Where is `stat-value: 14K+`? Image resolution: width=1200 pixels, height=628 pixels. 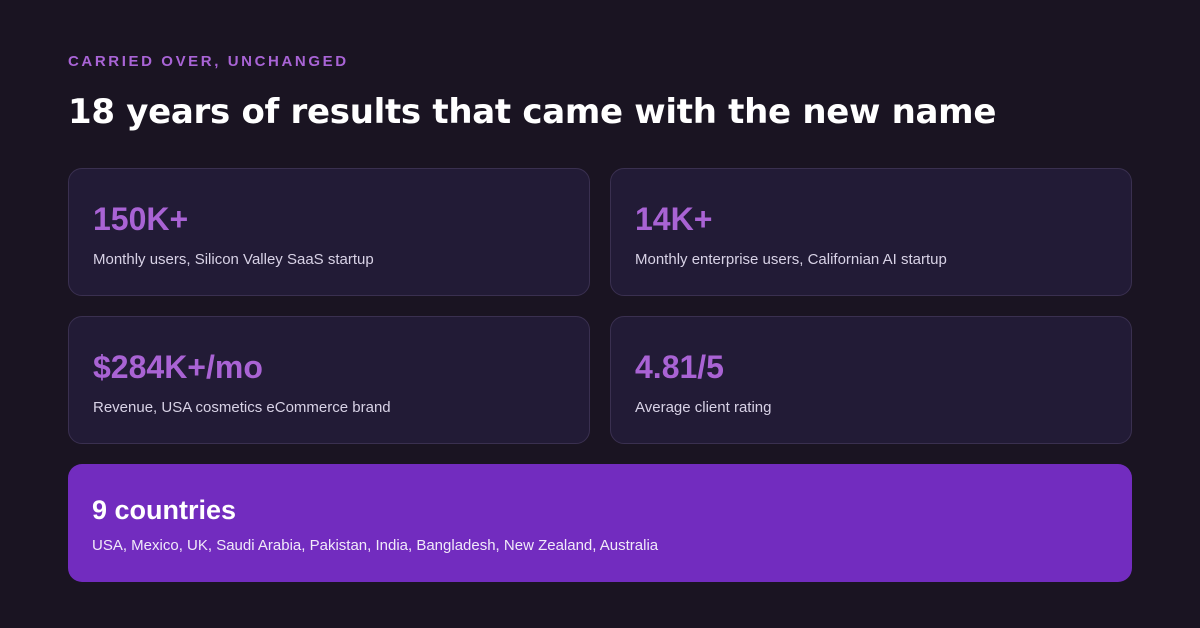 stat-value: 14K+ is located at coordinates (674, 219).